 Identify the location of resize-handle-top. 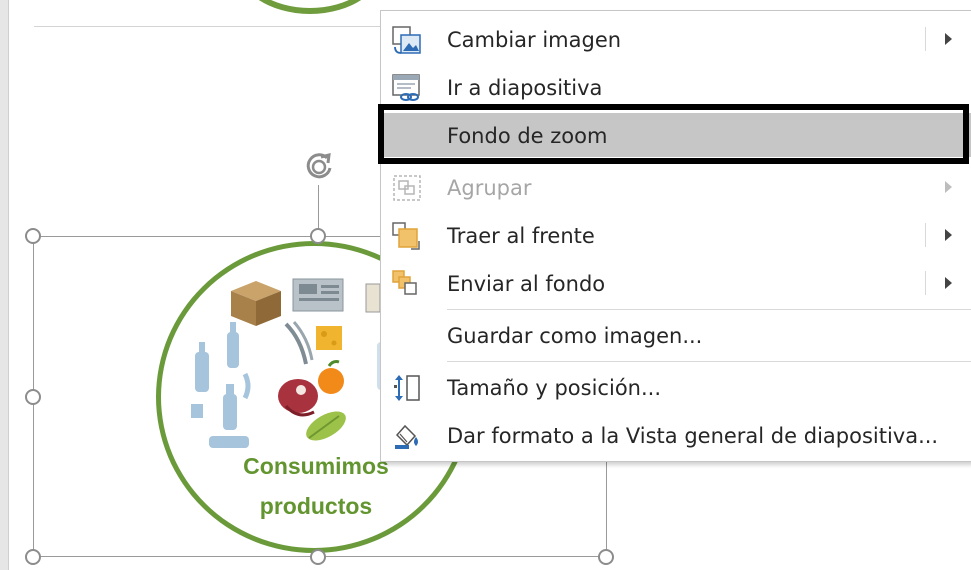
(318, 236).